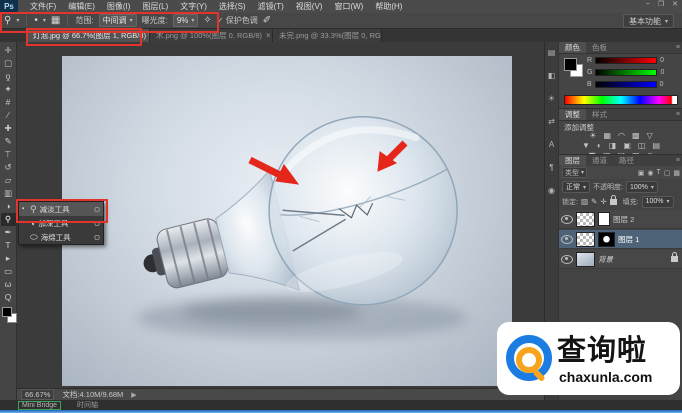  What do you see at coordinates (8, 206) in the screenshot?
I see `blur-tool-icon: ◑` at bounding box center [8, 206].